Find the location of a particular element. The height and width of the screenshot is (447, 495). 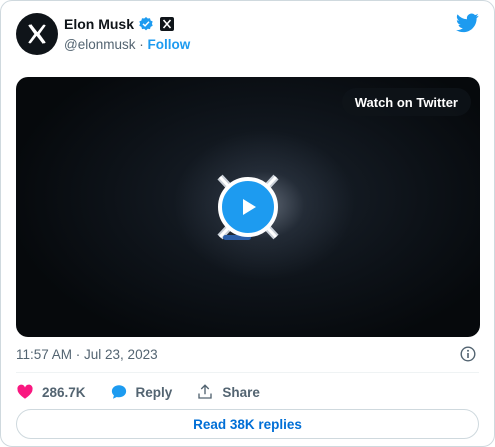

info-icon is located at coordinates (468, 354).